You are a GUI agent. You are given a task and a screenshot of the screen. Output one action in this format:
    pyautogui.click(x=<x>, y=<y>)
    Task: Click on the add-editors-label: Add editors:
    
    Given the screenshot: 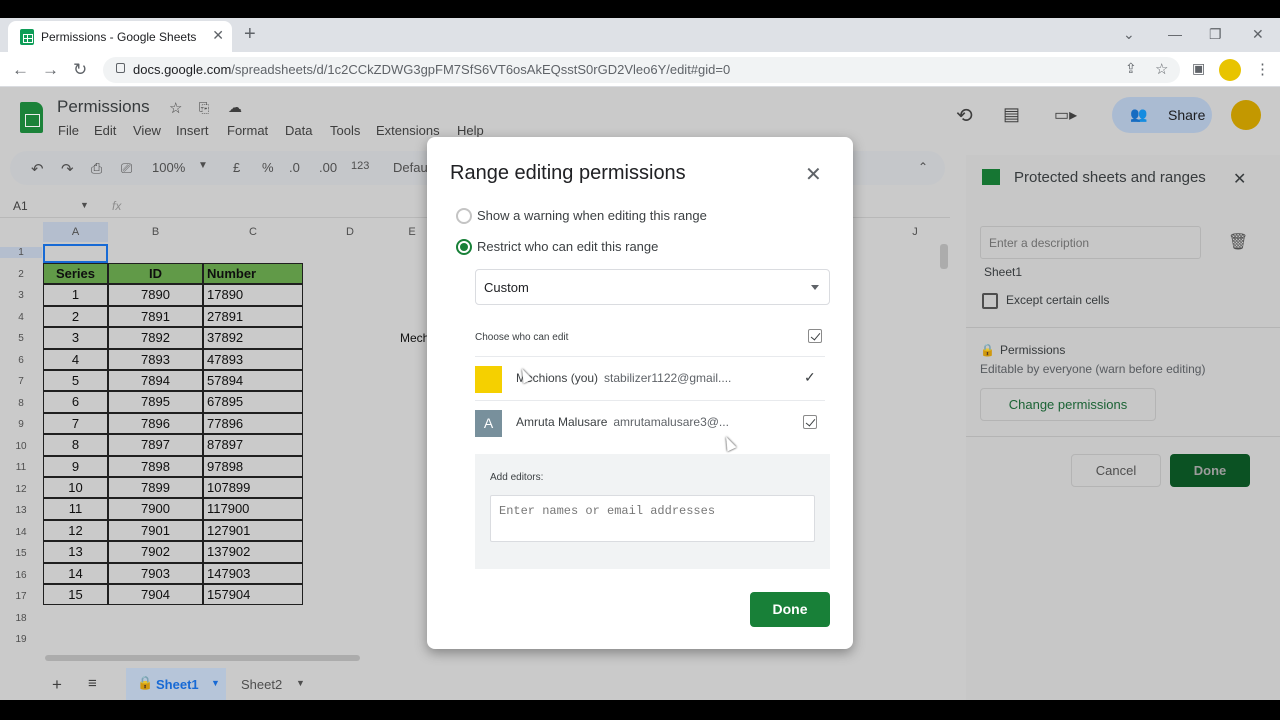 What is the action you would take?
    pyautogui.click(x=517, y=477)
    